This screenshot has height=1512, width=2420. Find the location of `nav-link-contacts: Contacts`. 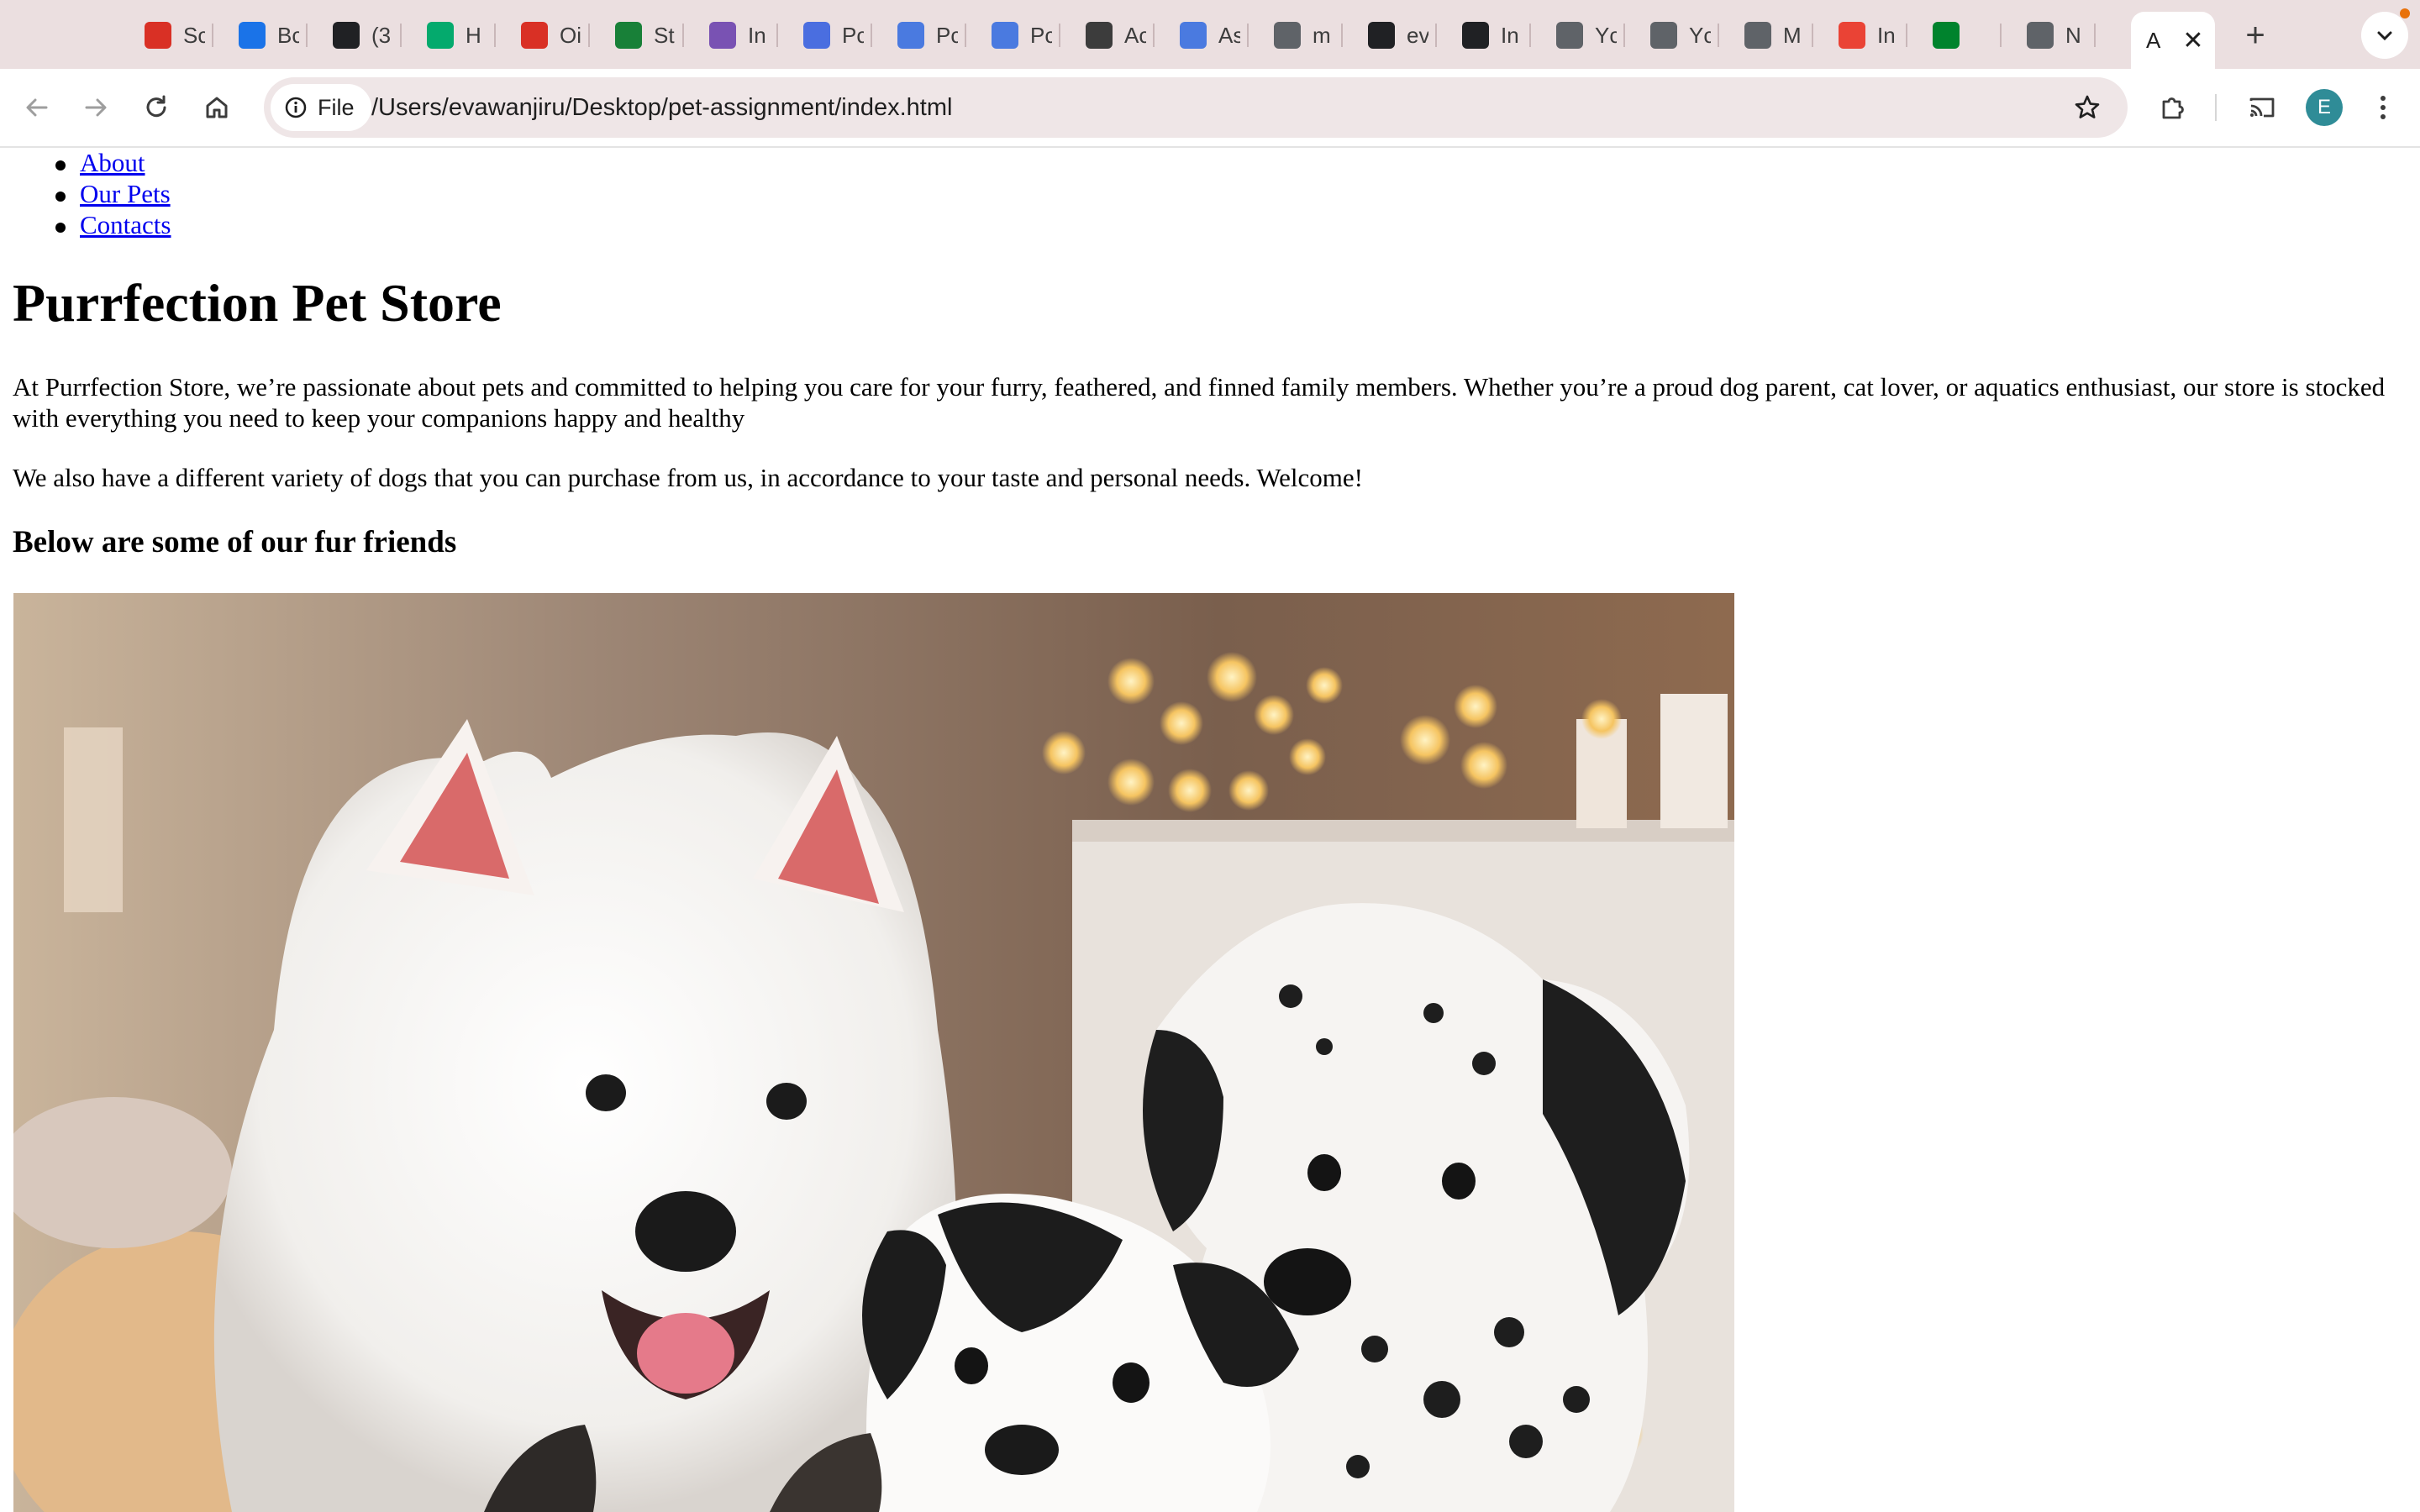

nav-link-contacts: Contacts is located at coordinates (125, 225).